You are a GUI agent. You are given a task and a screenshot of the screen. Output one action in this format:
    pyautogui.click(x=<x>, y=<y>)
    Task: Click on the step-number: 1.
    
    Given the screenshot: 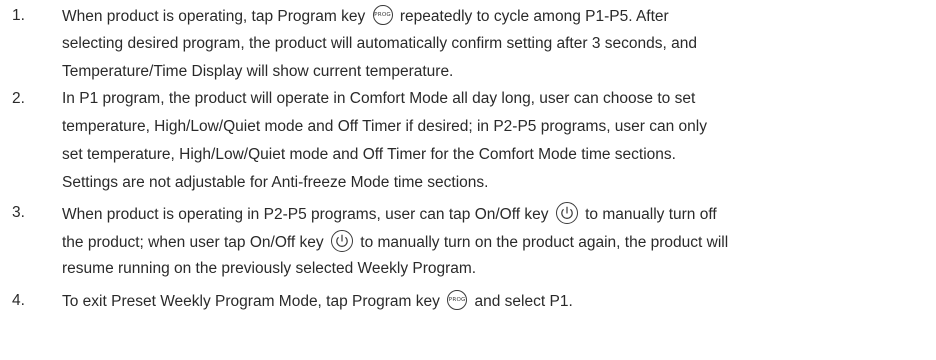 What is the action you would take?
    pyautogui.click(x=18, y=15)
    